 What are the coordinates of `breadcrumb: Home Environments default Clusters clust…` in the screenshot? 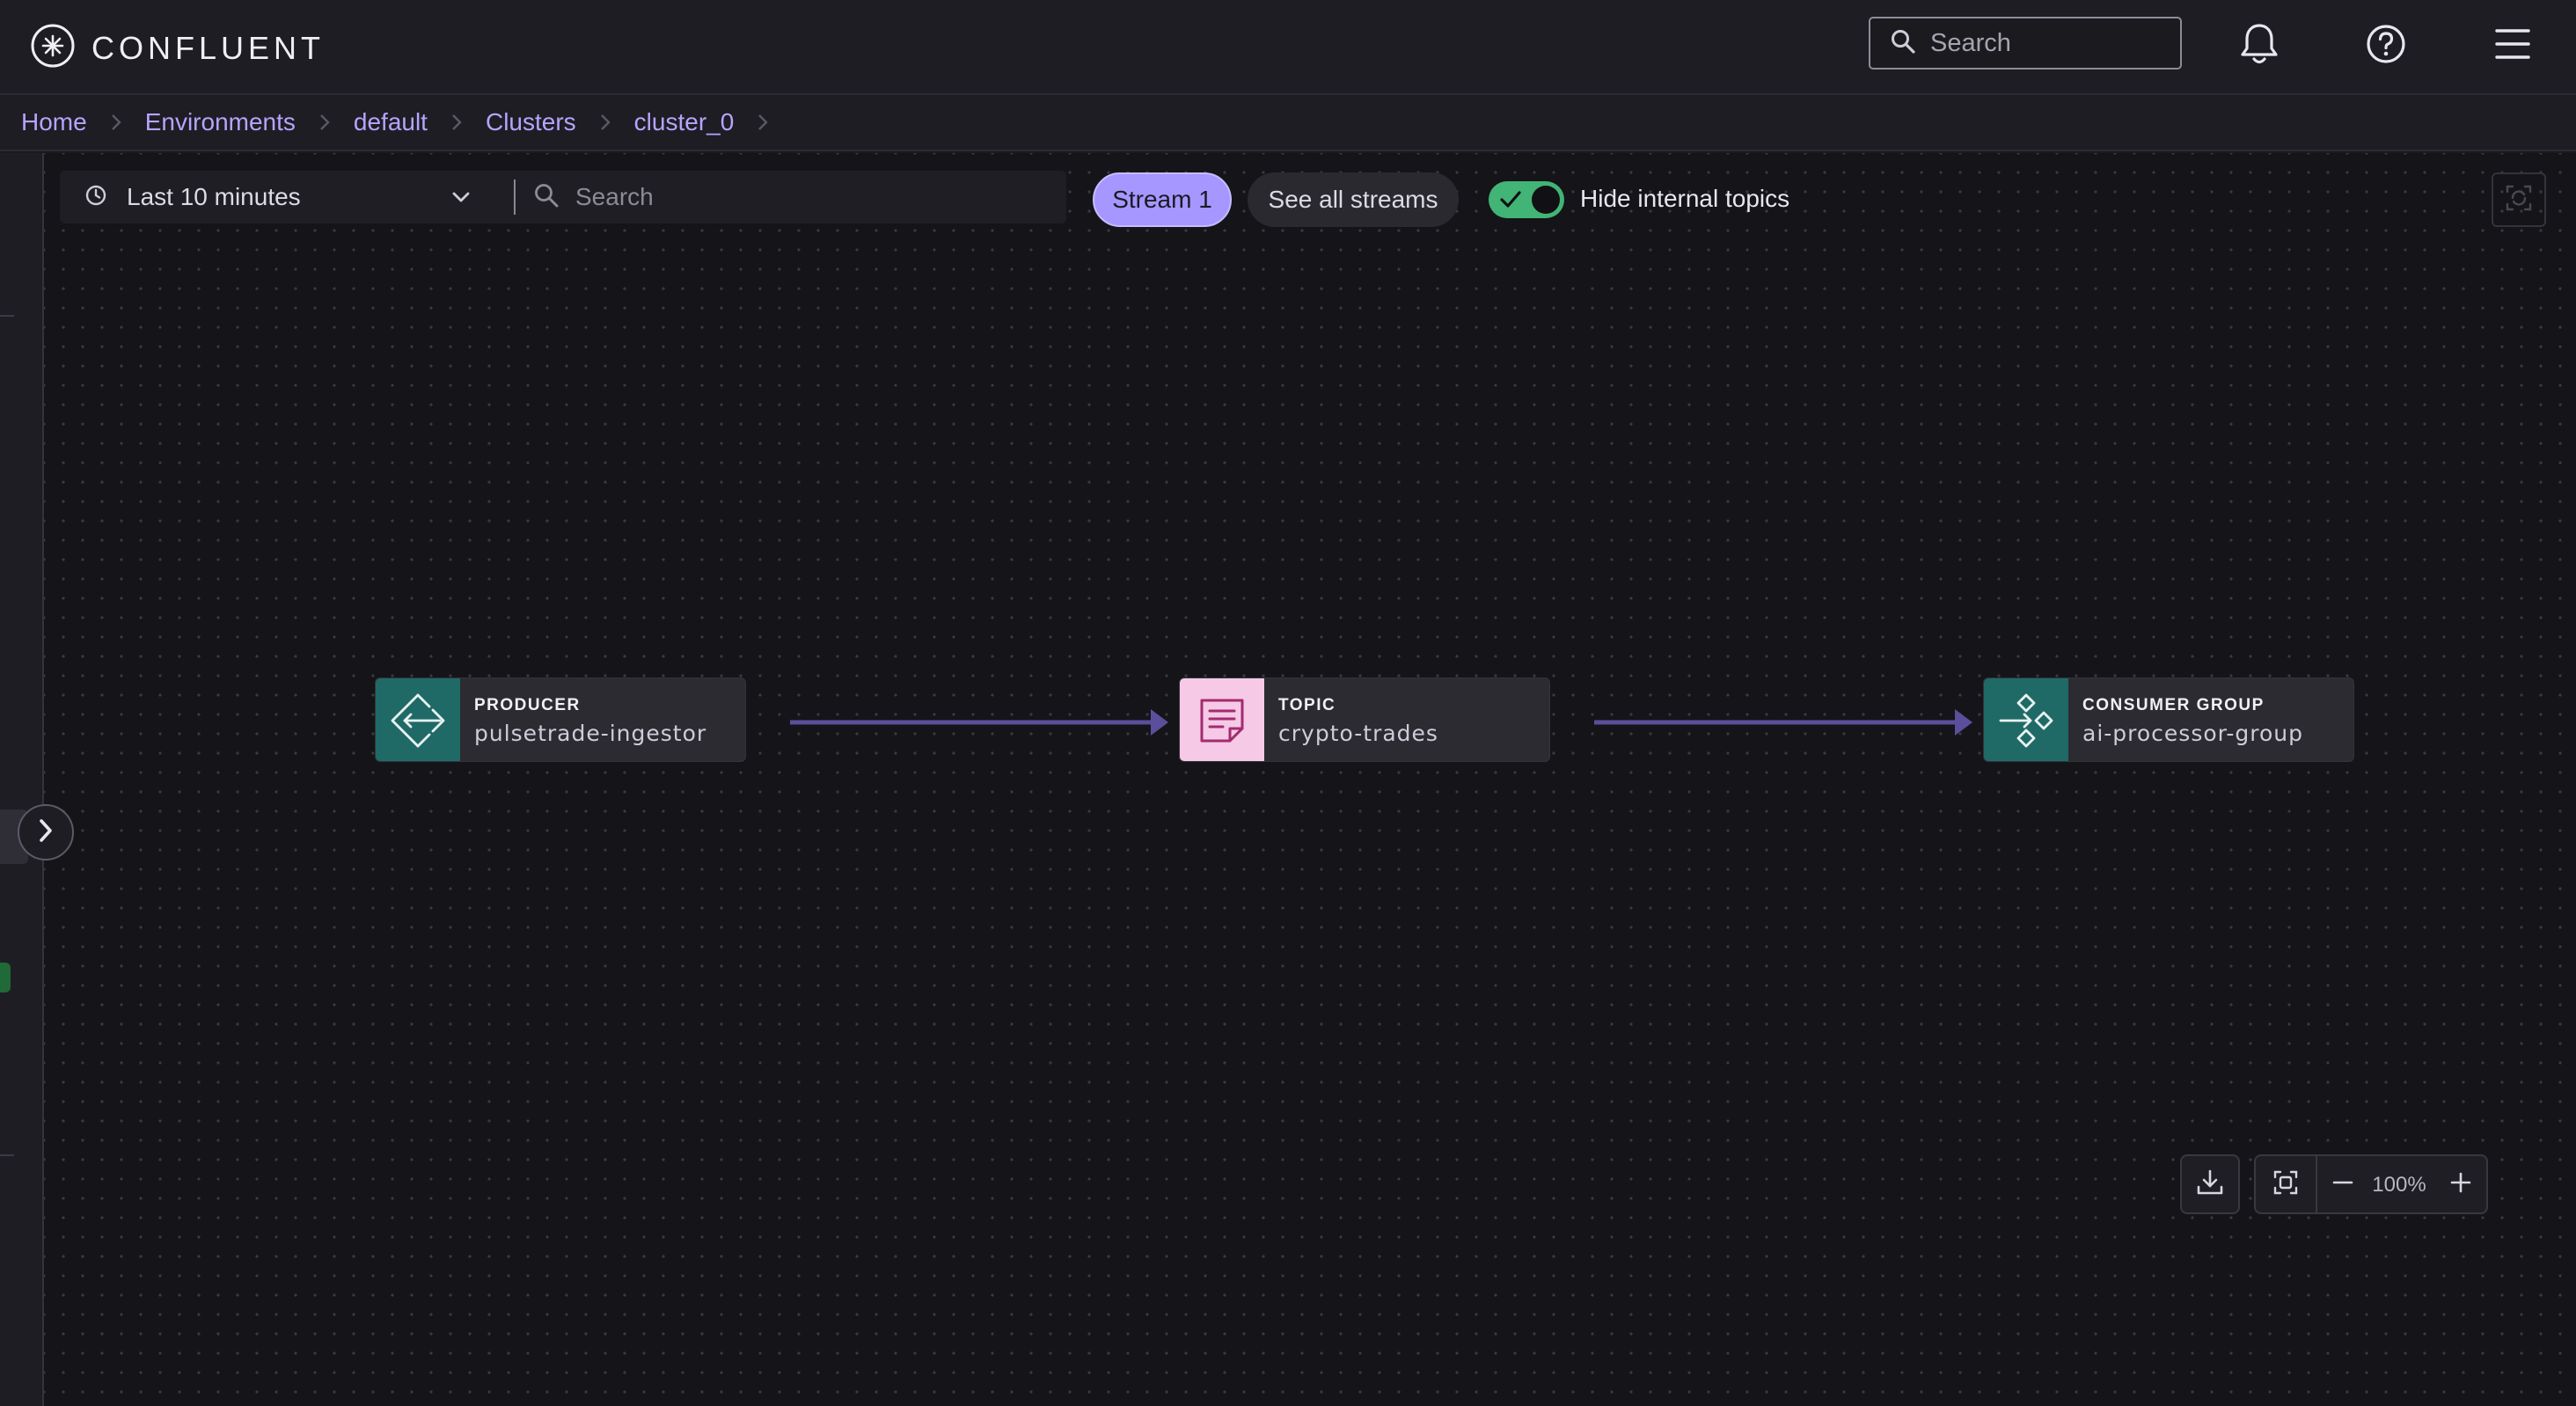 It's located at (1288, 123).